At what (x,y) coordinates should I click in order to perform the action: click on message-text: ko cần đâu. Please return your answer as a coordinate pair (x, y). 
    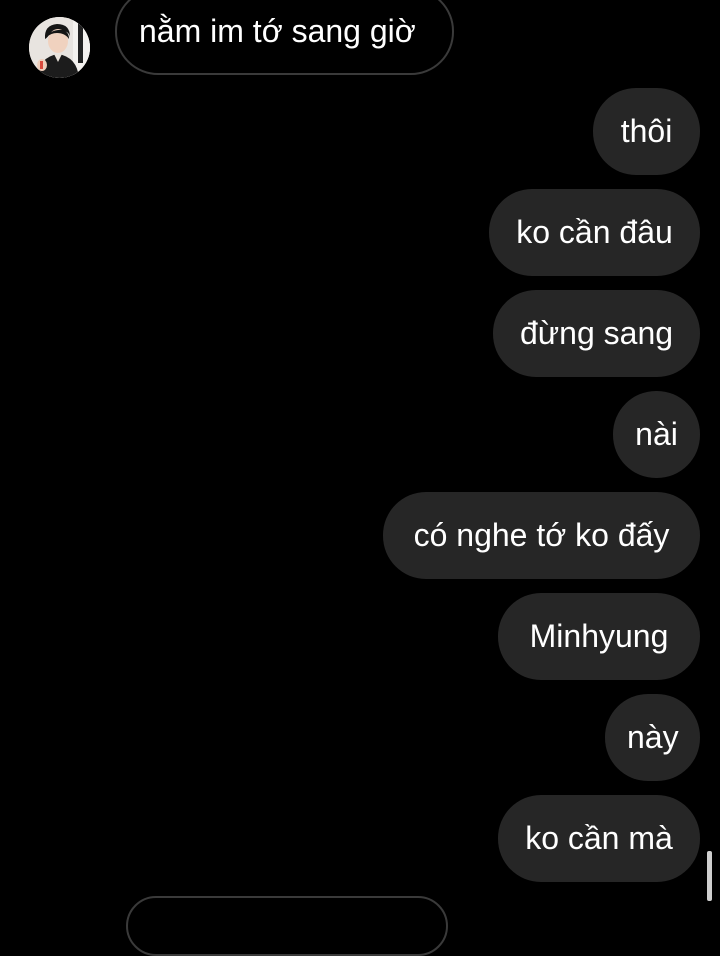
    Looking at the image, I should click on (594, 232).